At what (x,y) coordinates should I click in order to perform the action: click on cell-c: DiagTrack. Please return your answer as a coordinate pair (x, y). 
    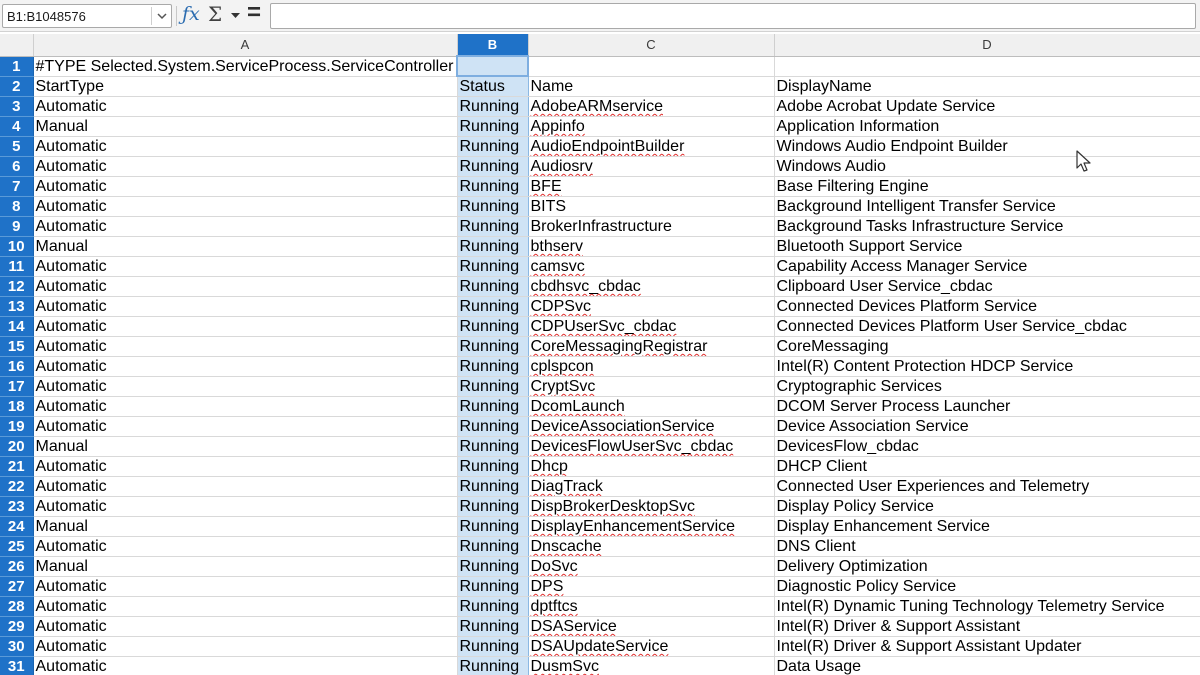
    Looking at the image, I should click on (651, 486).